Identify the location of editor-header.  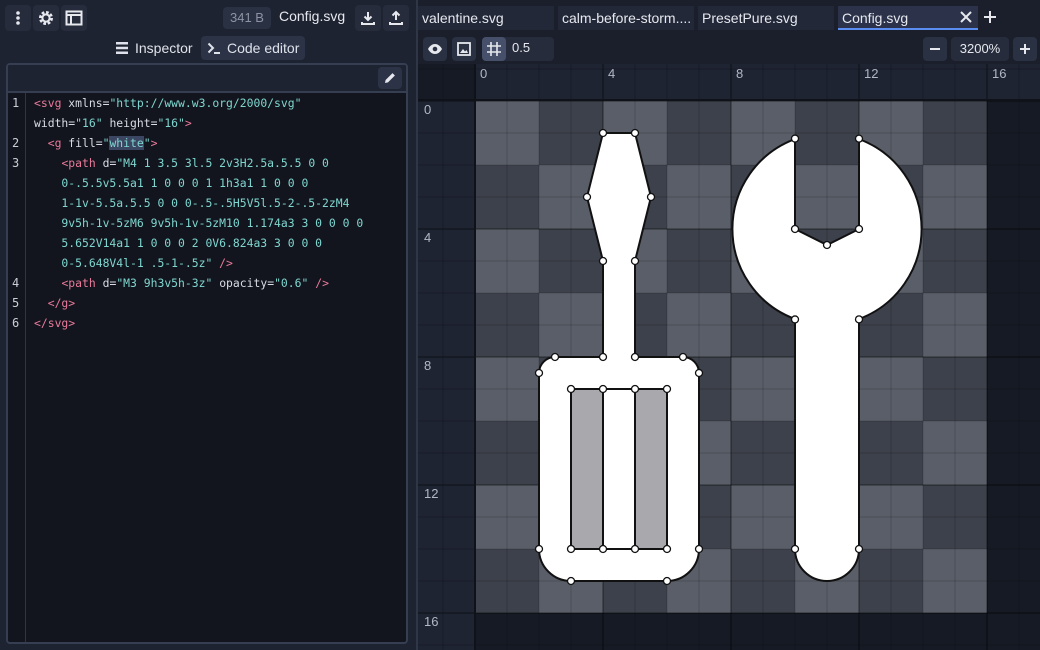
(207, 79).